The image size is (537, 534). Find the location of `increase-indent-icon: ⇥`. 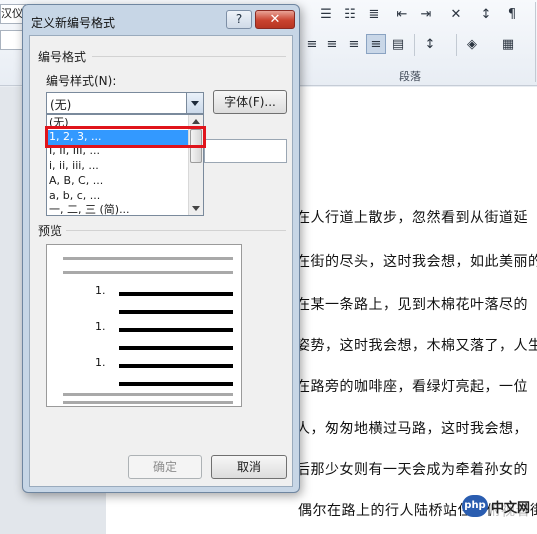

increase-indent-icon: ⇥ is located at coordinates (426, 14).